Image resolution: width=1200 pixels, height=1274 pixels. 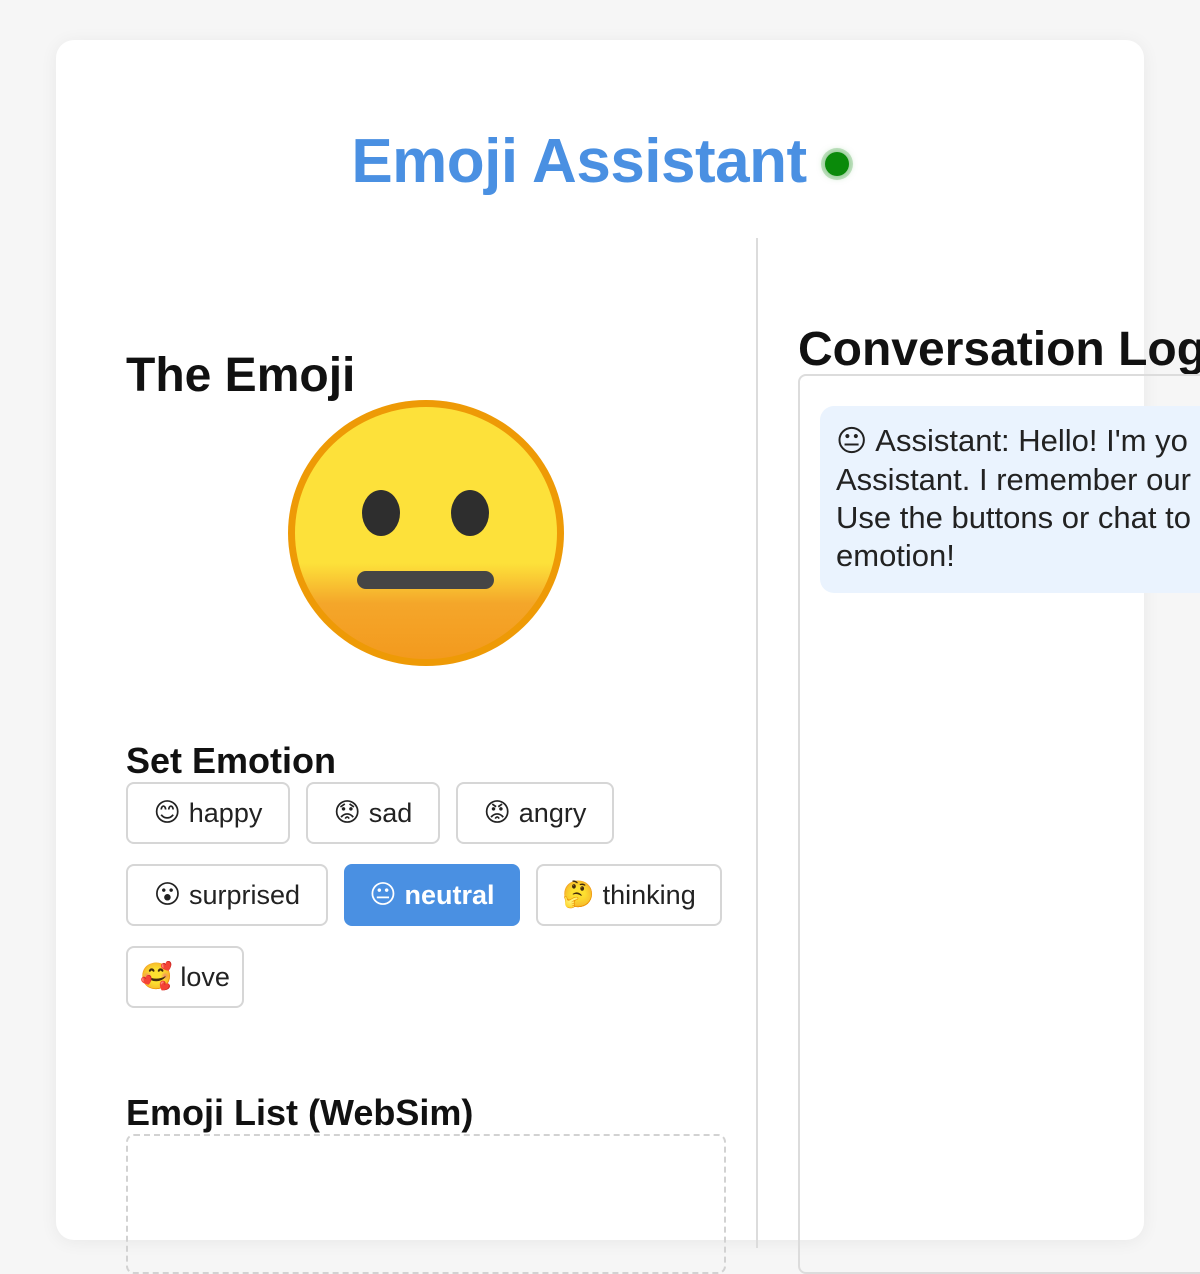 I want to click on sad-button: 😟 sad, so click(x=373, y=813).